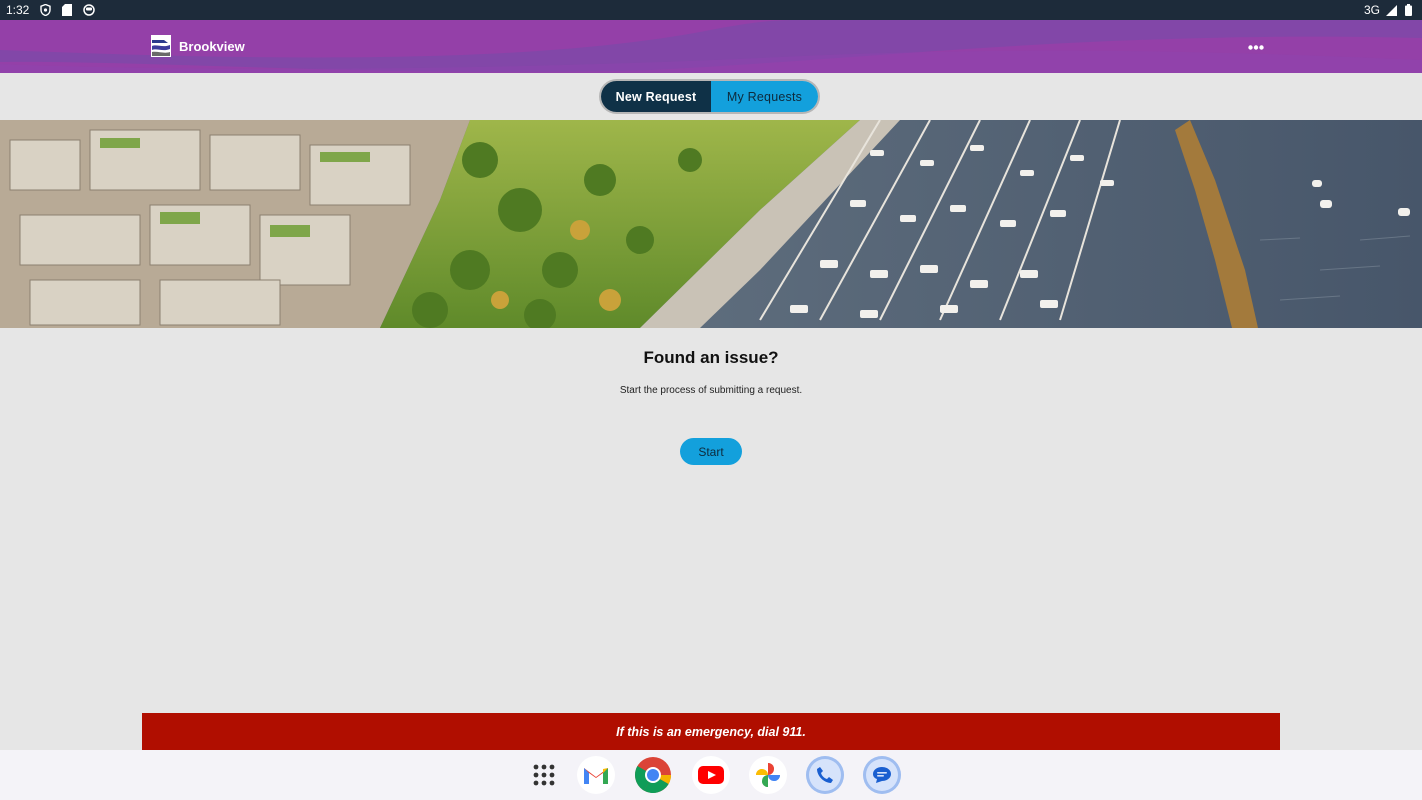 The height and width of the screenshot is (800, 1422). Describe the element at coordinates (45, 10) in the screenshot. I see `shield-icon` at that location.